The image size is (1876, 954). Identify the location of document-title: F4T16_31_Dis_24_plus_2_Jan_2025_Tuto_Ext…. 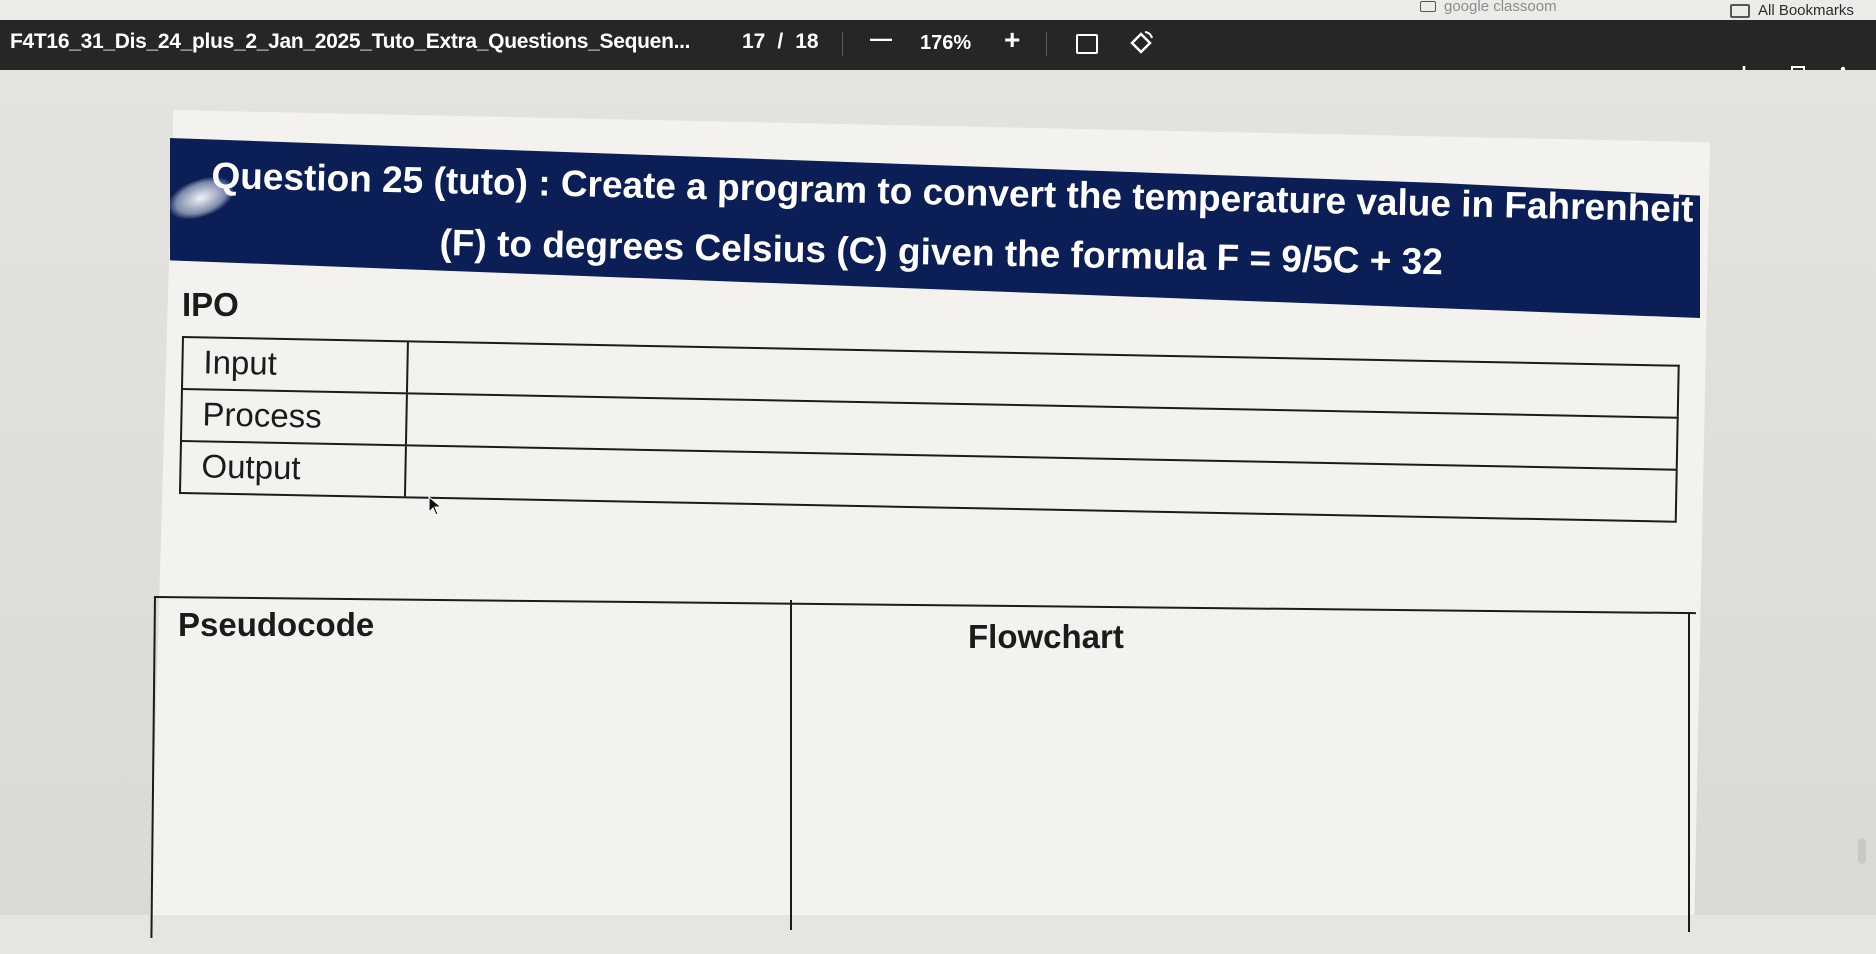
(350, 41).